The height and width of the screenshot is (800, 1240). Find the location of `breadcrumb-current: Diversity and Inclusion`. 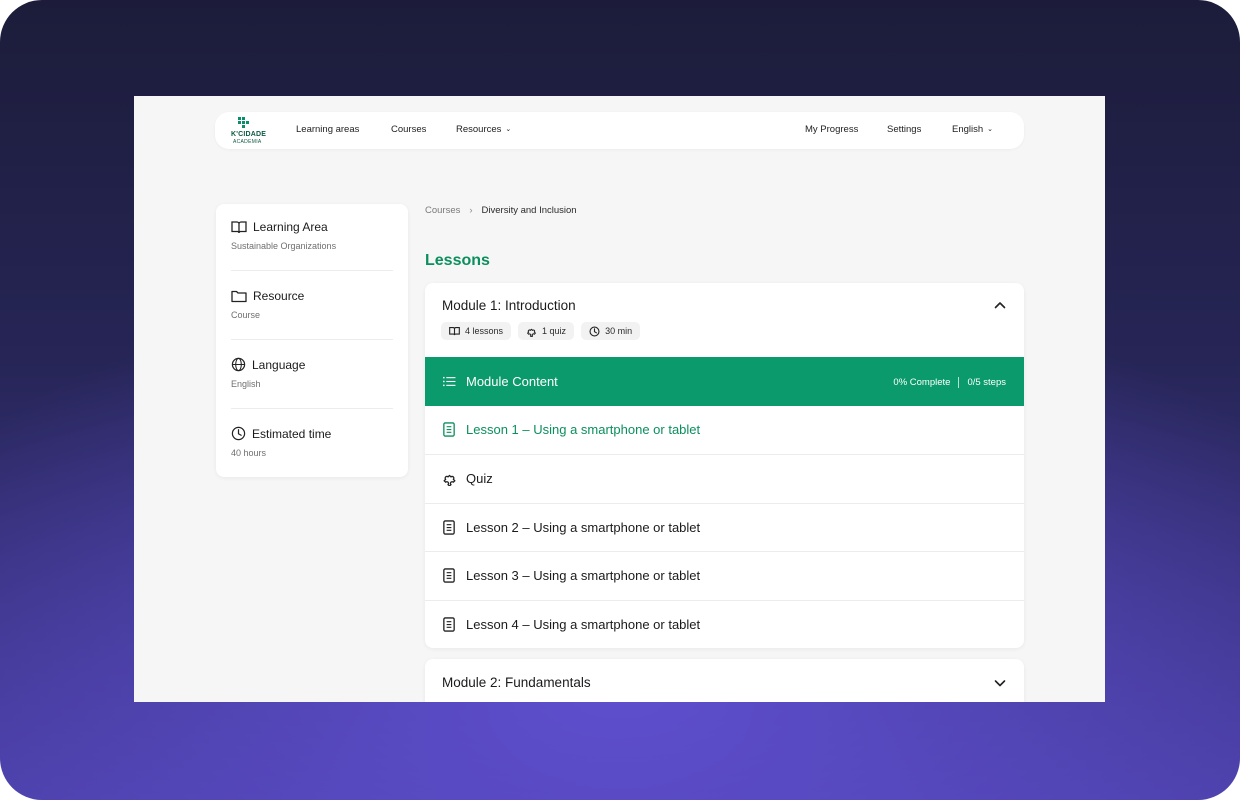

breadcrumb-current: Diversity and Inclusion is located at coordinates (529, 210).